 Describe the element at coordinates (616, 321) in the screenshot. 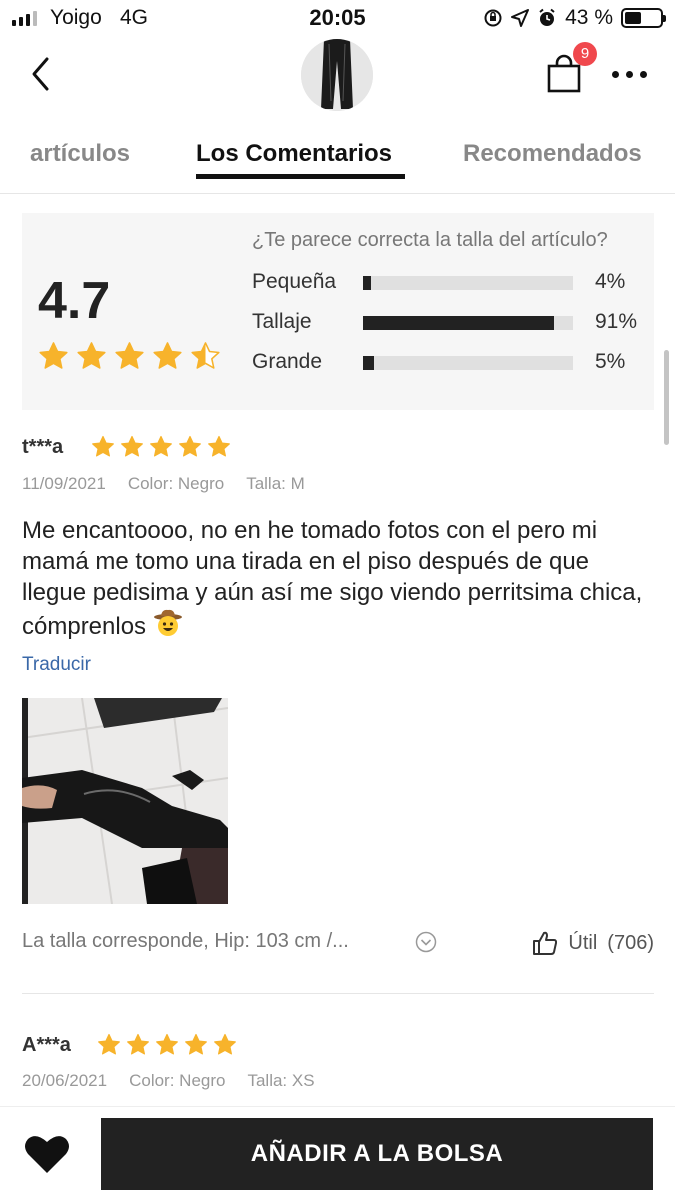

I see `fit-percent: 91%` at that location.